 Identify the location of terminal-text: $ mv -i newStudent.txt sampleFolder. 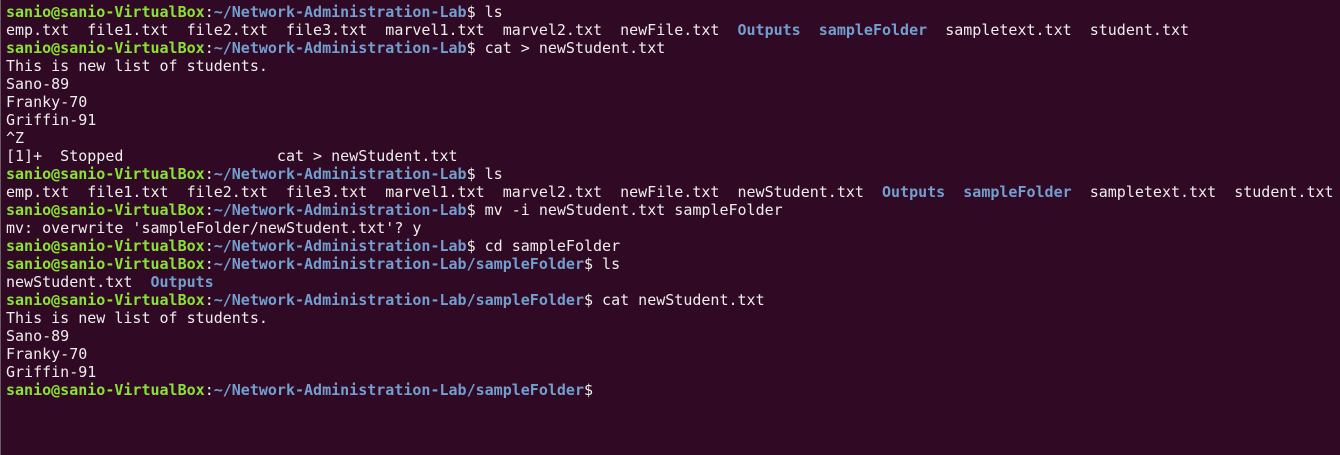
(624, 210).